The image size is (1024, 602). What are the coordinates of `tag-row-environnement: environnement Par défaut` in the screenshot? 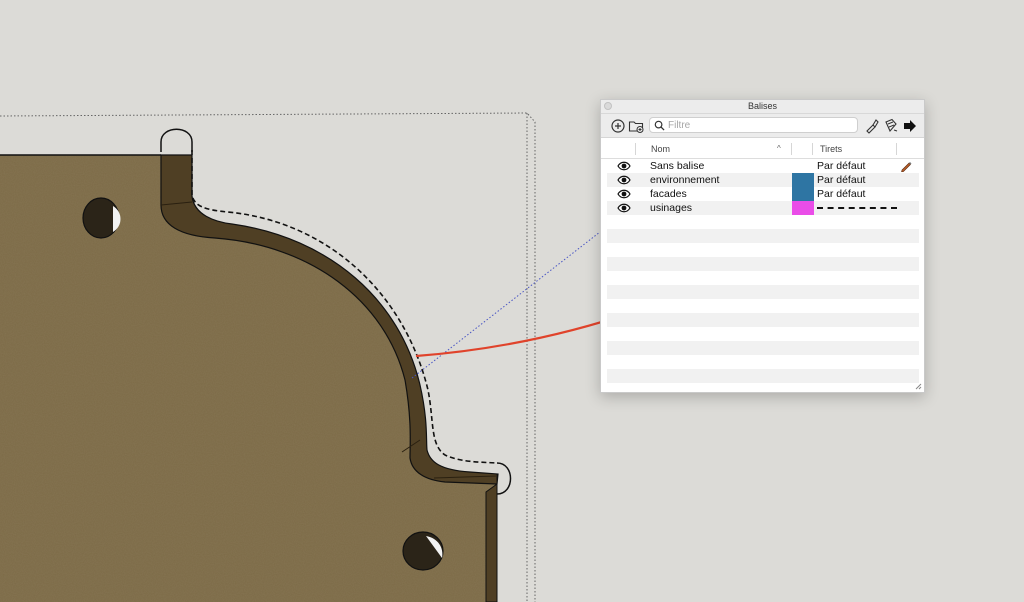 It's located at (763, 180).